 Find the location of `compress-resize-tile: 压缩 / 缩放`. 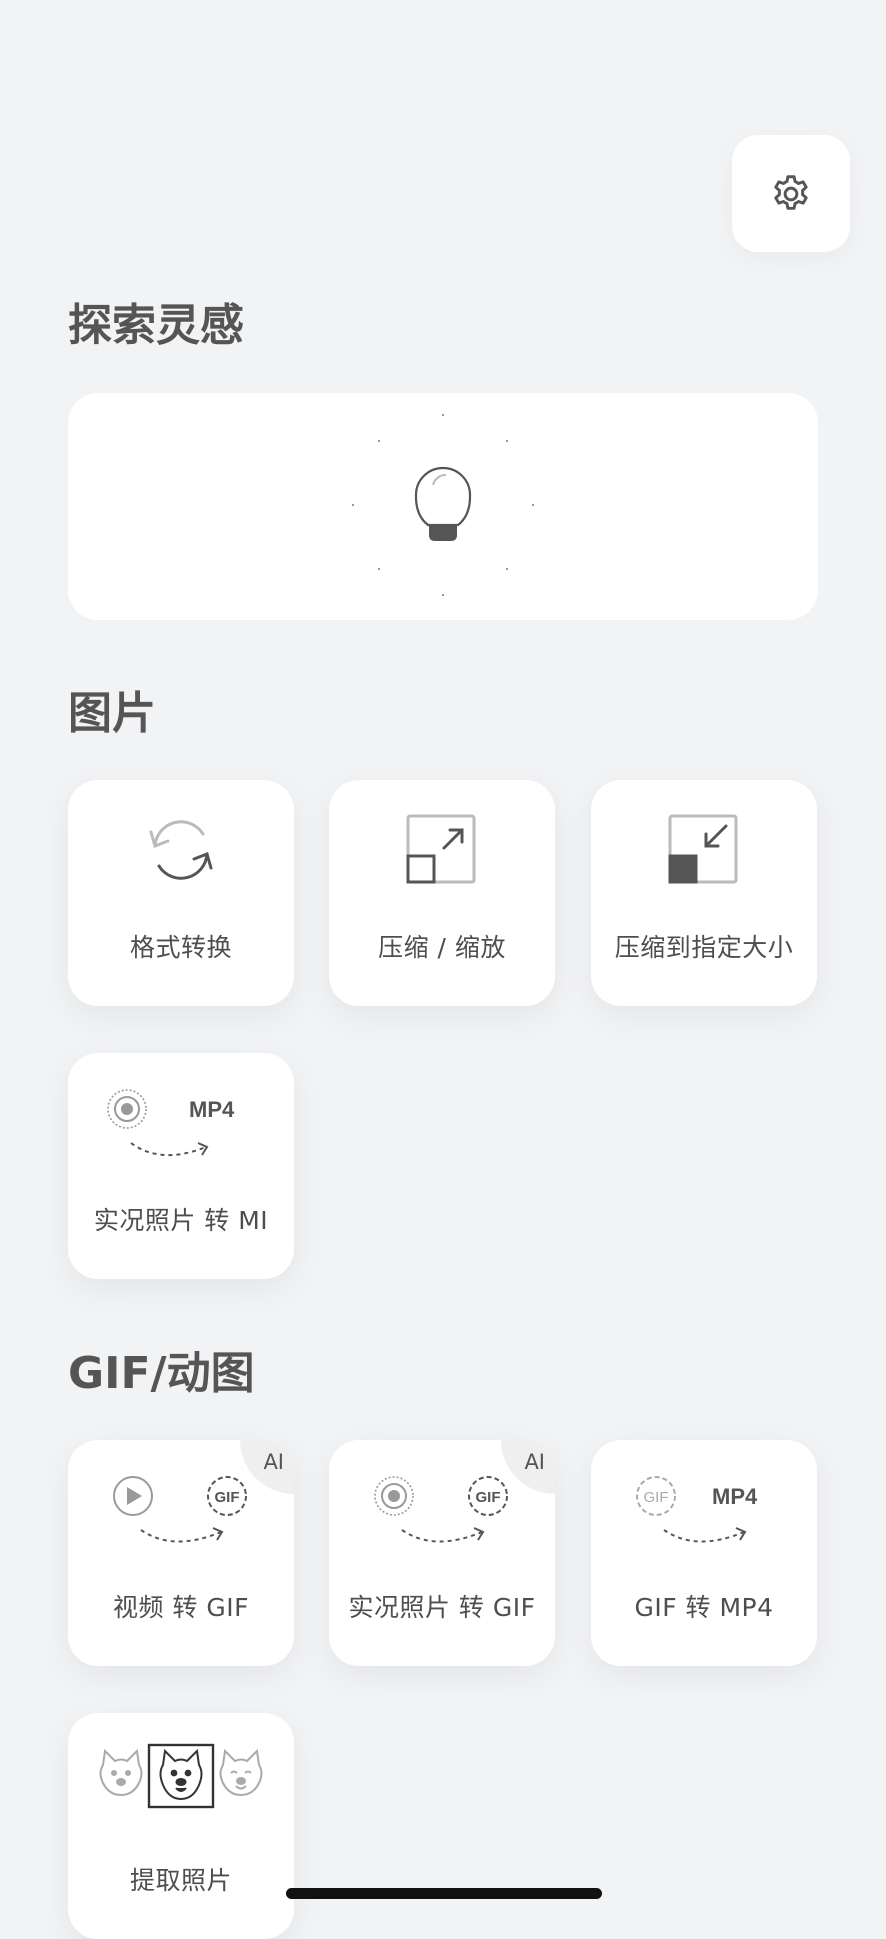

compress-resize-tile: 压缩 / 缩放 is located at coordinates (442, 893).